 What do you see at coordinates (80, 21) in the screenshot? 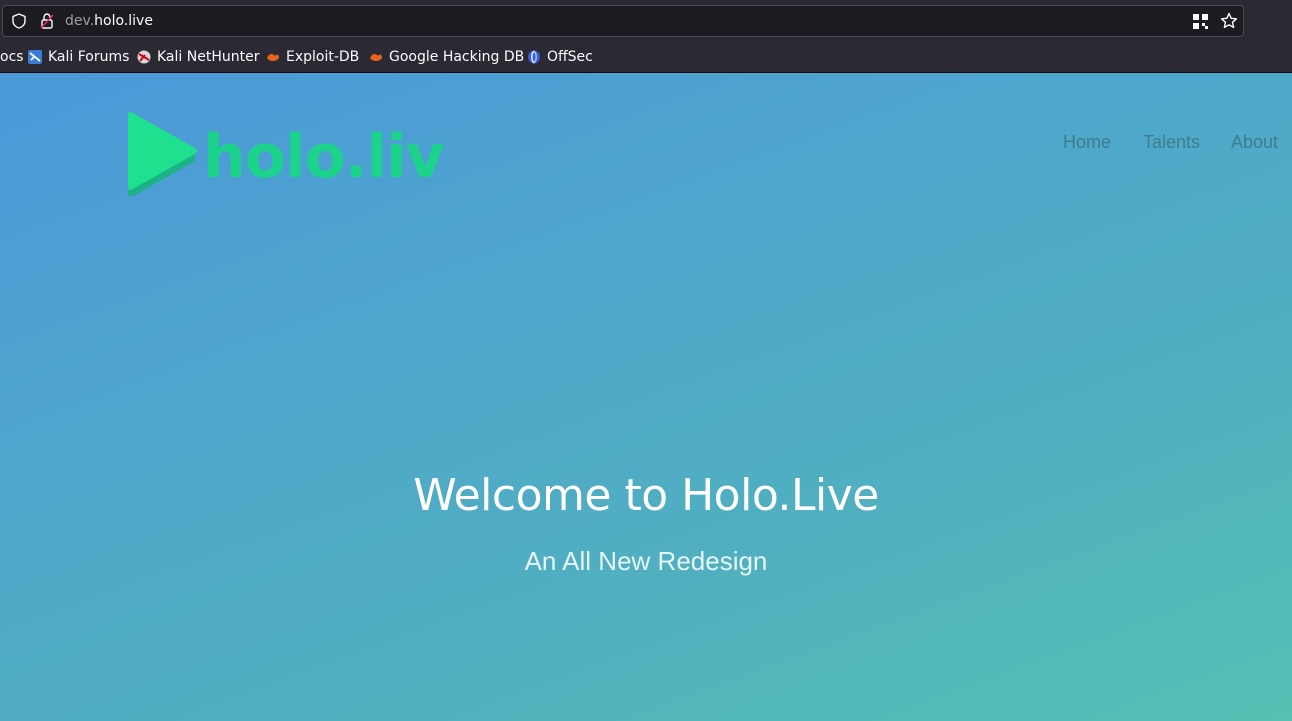
I see `url-subdomain: dev.` at bounding box center [80, 21].